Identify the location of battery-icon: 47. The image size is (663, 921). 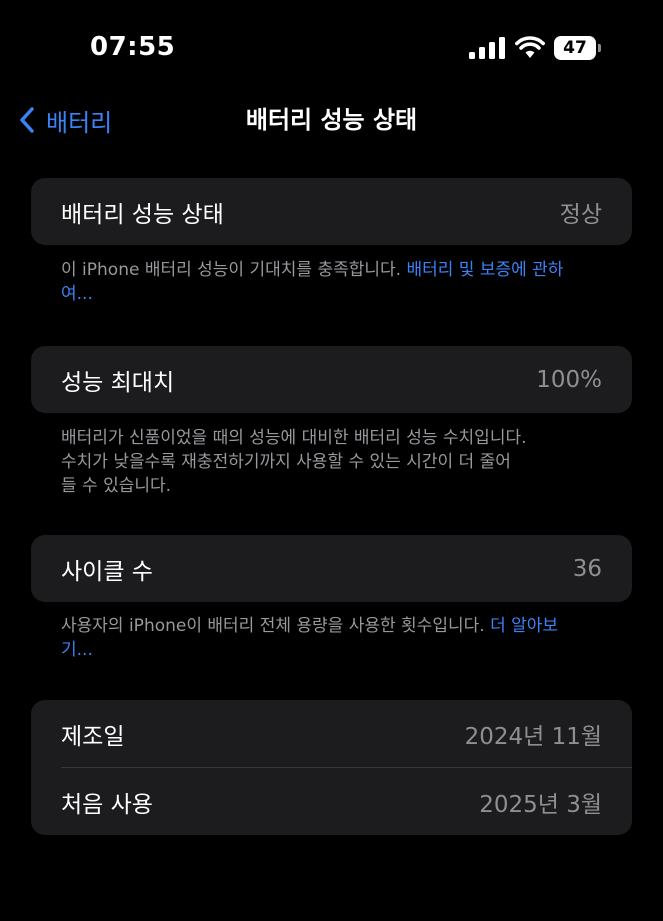
(578, 48).